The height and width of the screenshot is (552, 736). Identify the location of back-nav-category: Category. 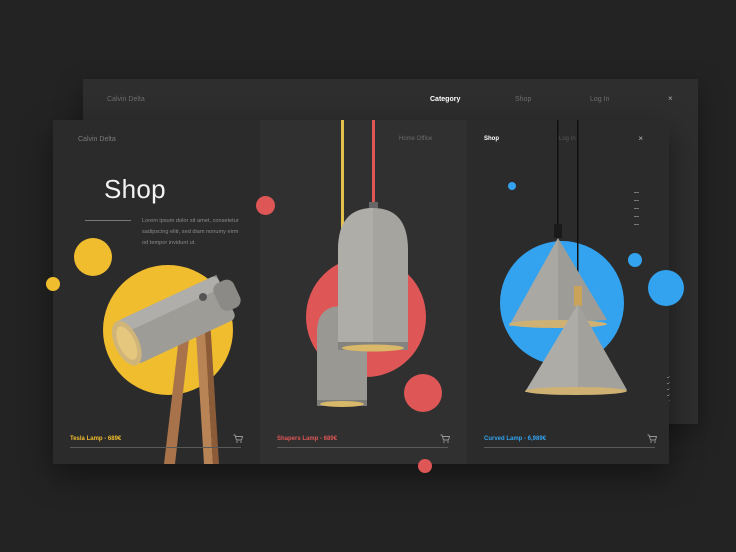
(445, 99).